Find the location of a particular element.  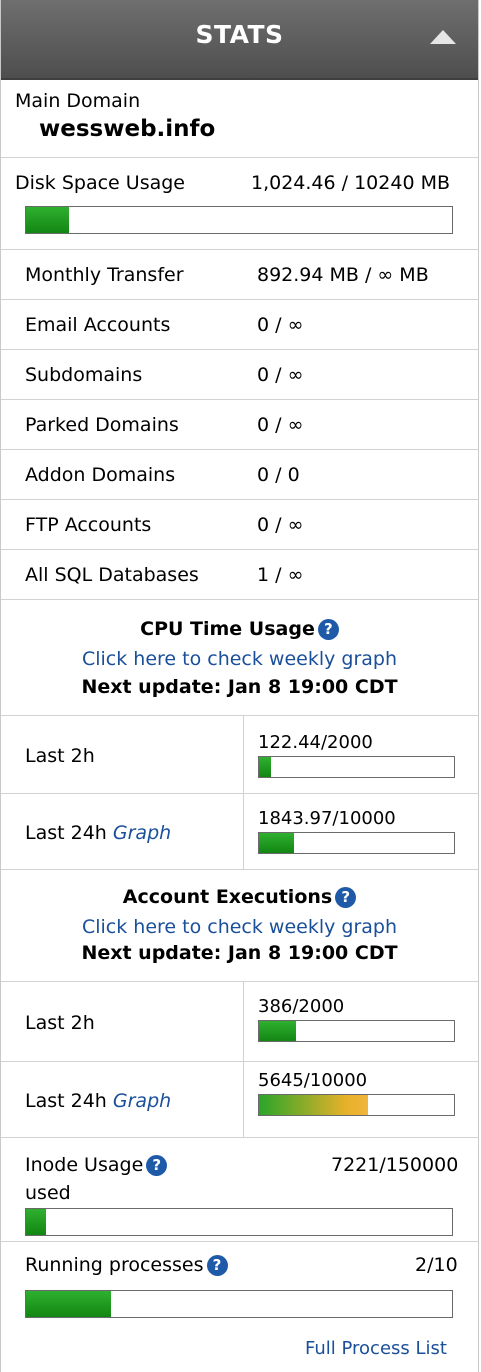

exec-row-label: Last 24h Graph is located at coordinates (98, 1101).